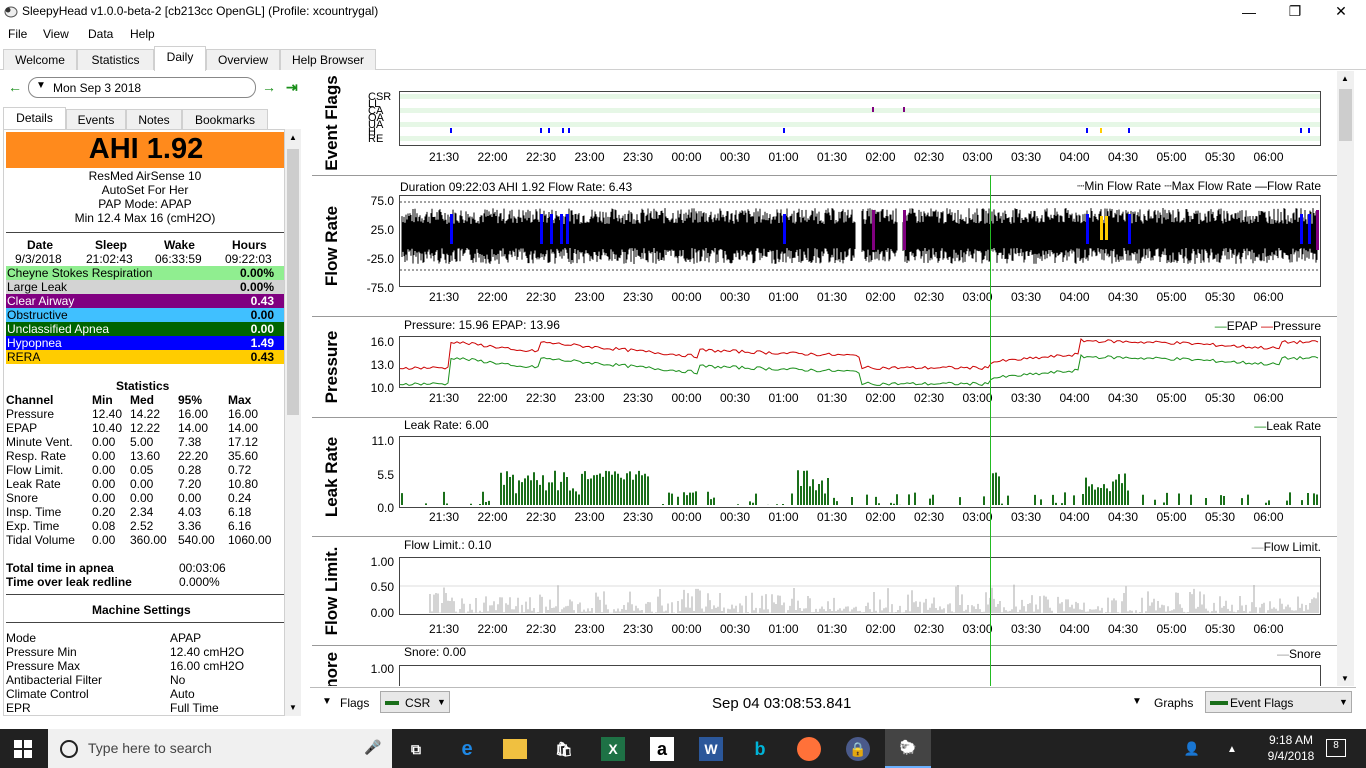  Describe the element at coordinates (141, 610) in the screenshot. I see `machine-settings-title: Machine Settings` at that location.